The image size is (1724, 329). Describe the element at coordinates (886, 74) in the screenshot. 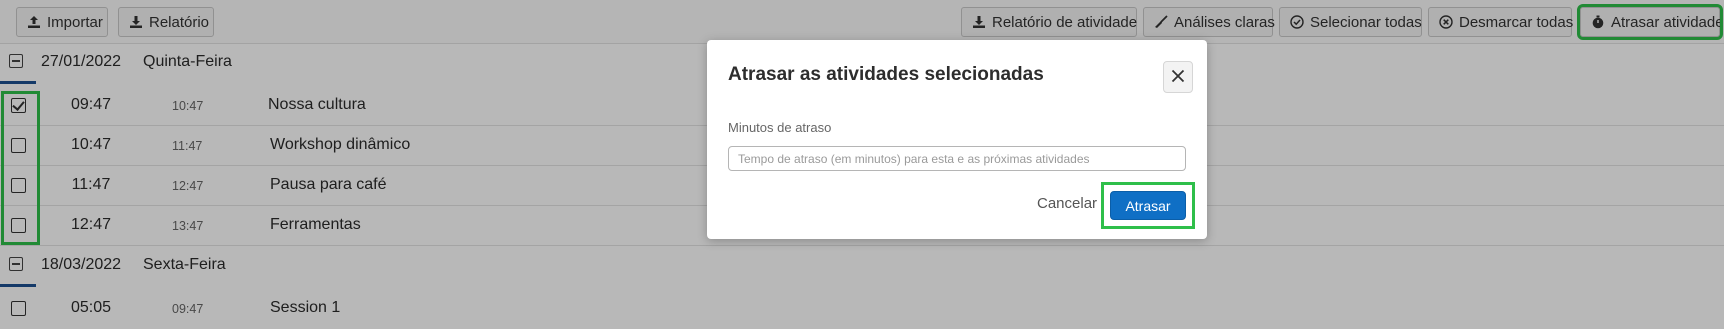

I see `dialog-title: Atrasar as atividades selecionadas` at that location.